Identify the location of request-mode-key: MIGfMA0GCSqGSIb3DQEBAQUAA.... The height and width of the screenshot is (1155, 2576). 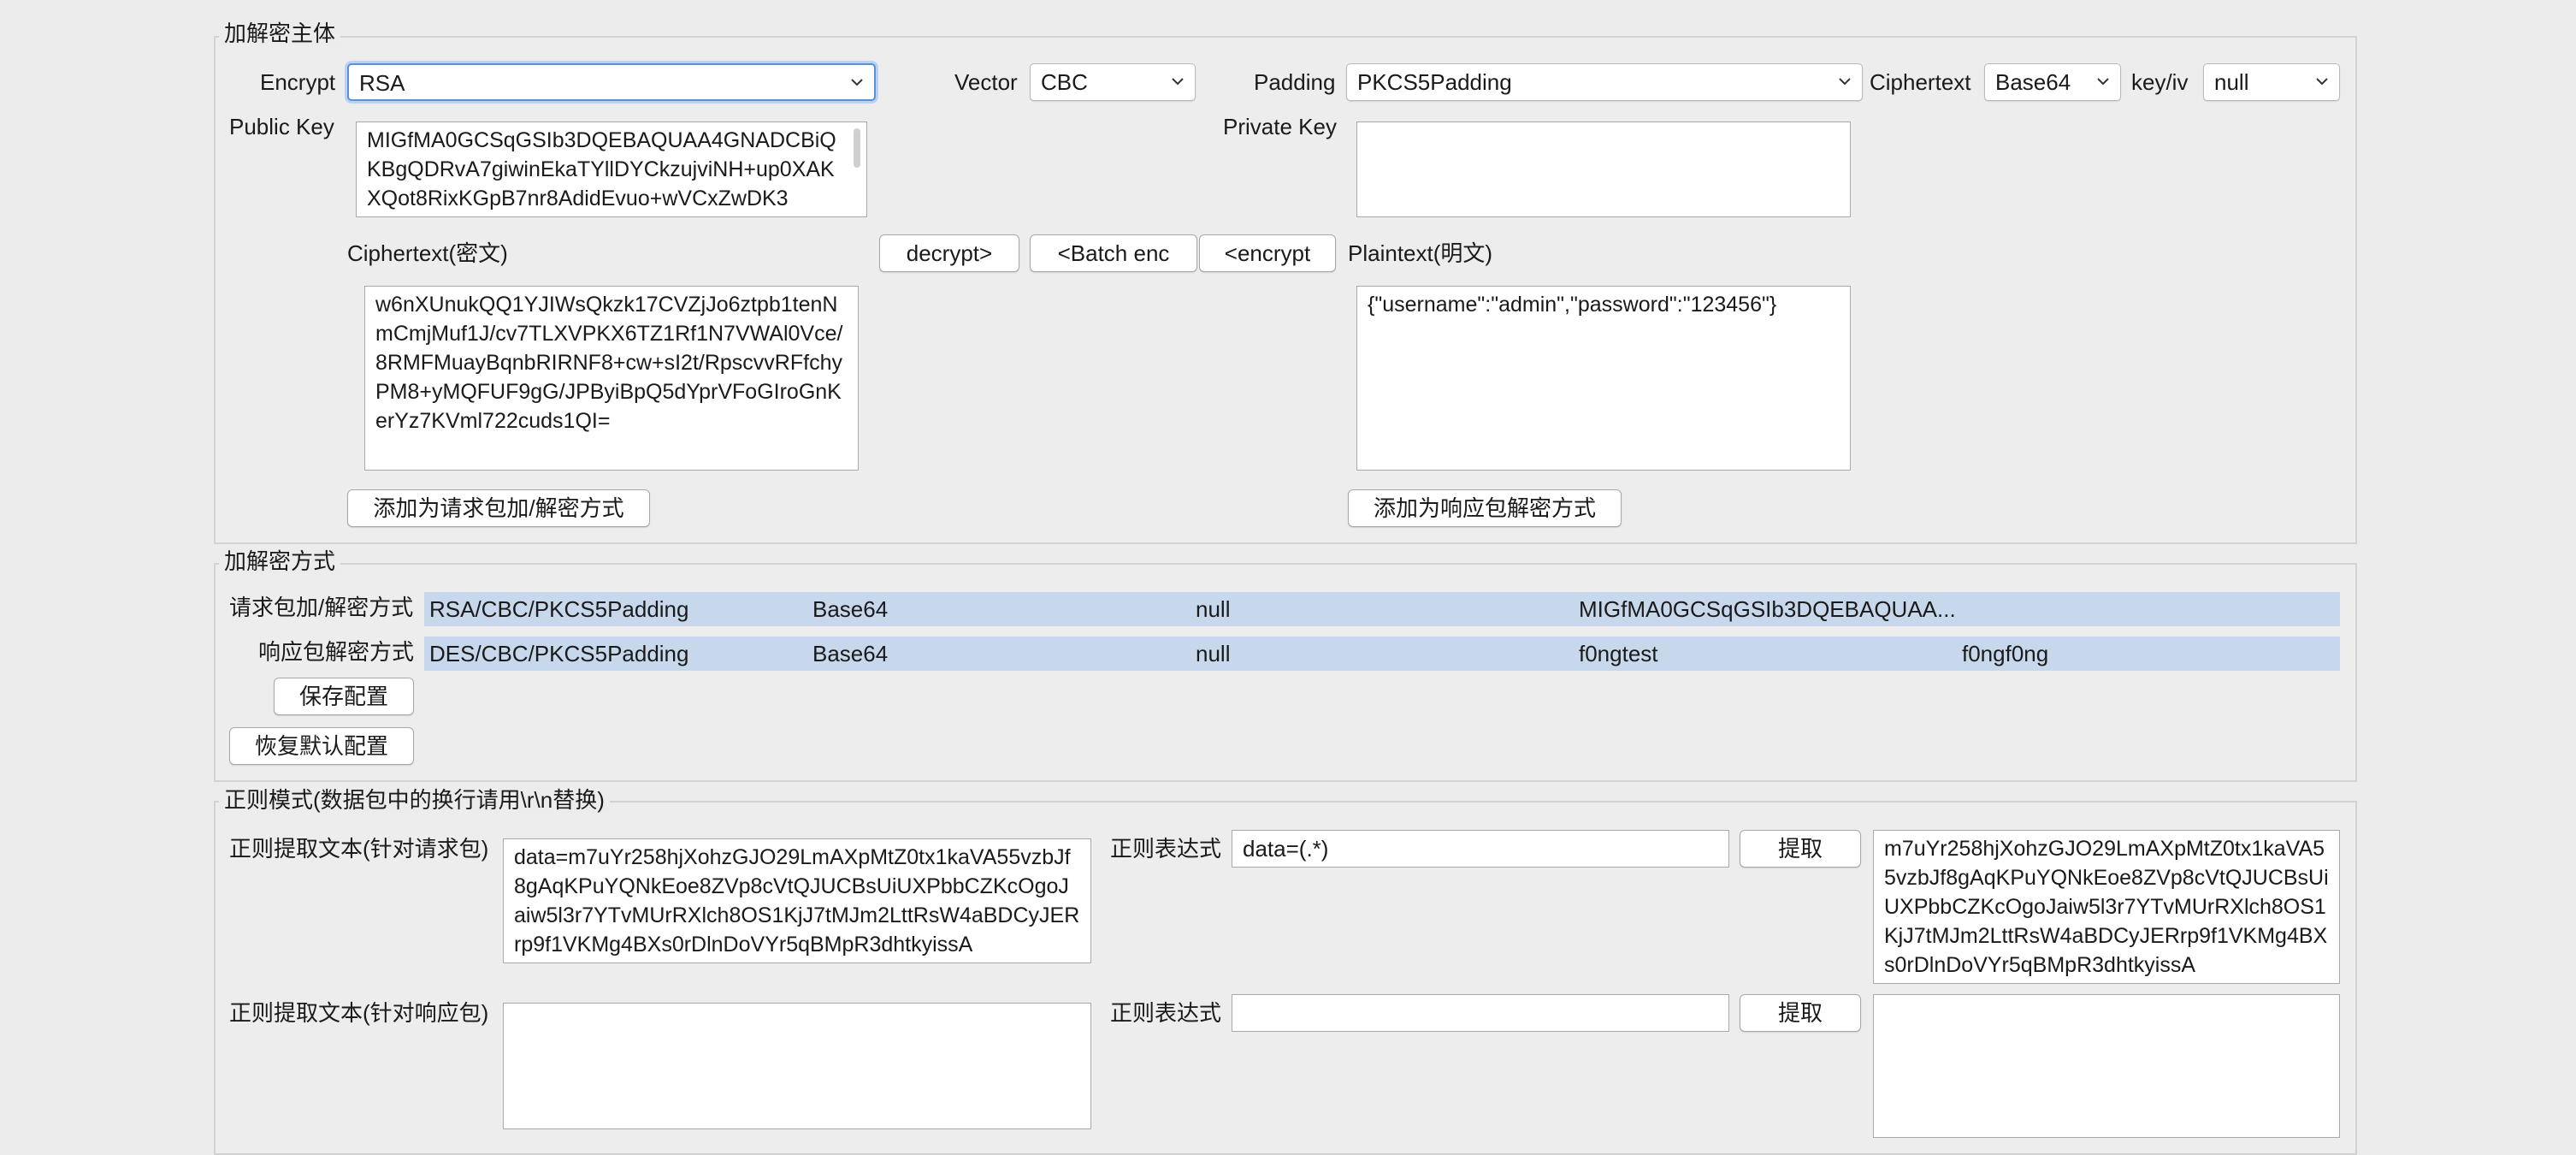
(1767, 609).